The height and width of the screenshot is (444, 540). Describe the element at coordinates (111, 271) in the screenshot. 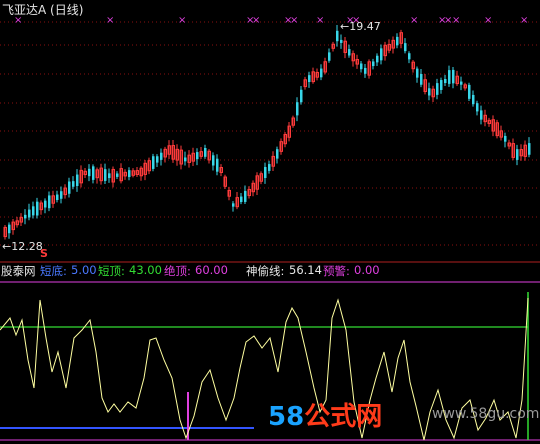

I see `short-top-label: 短顶:` at that location.